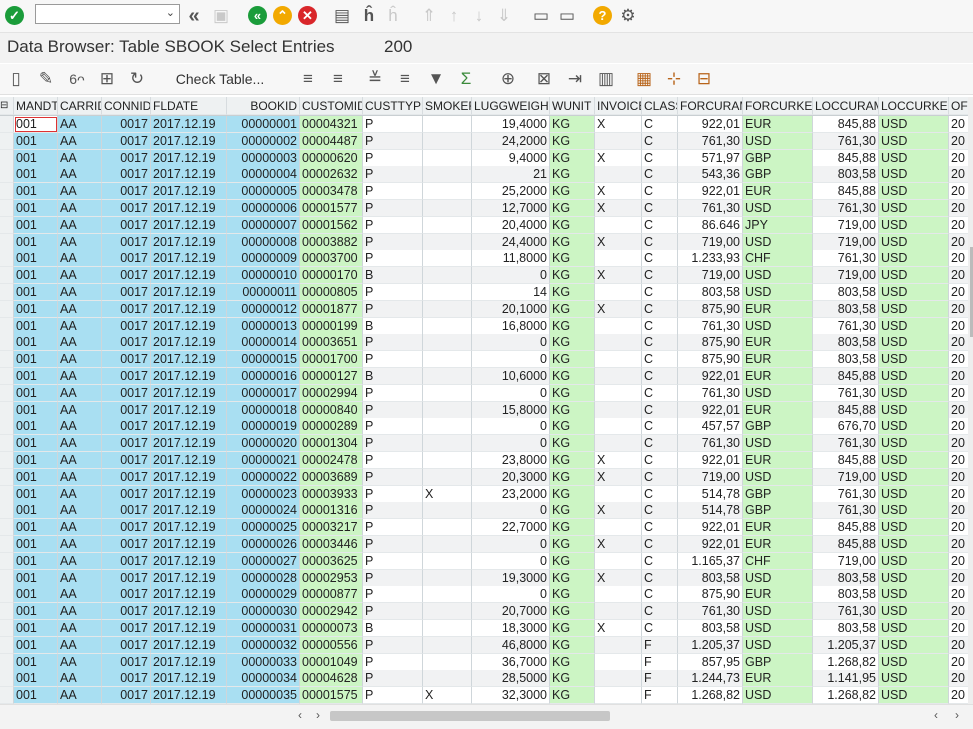 The width and height of the screenshot is (973, 729). I want to click on horizontal-scrollbar: ‹ › ‹ ›, so click(486, 716).